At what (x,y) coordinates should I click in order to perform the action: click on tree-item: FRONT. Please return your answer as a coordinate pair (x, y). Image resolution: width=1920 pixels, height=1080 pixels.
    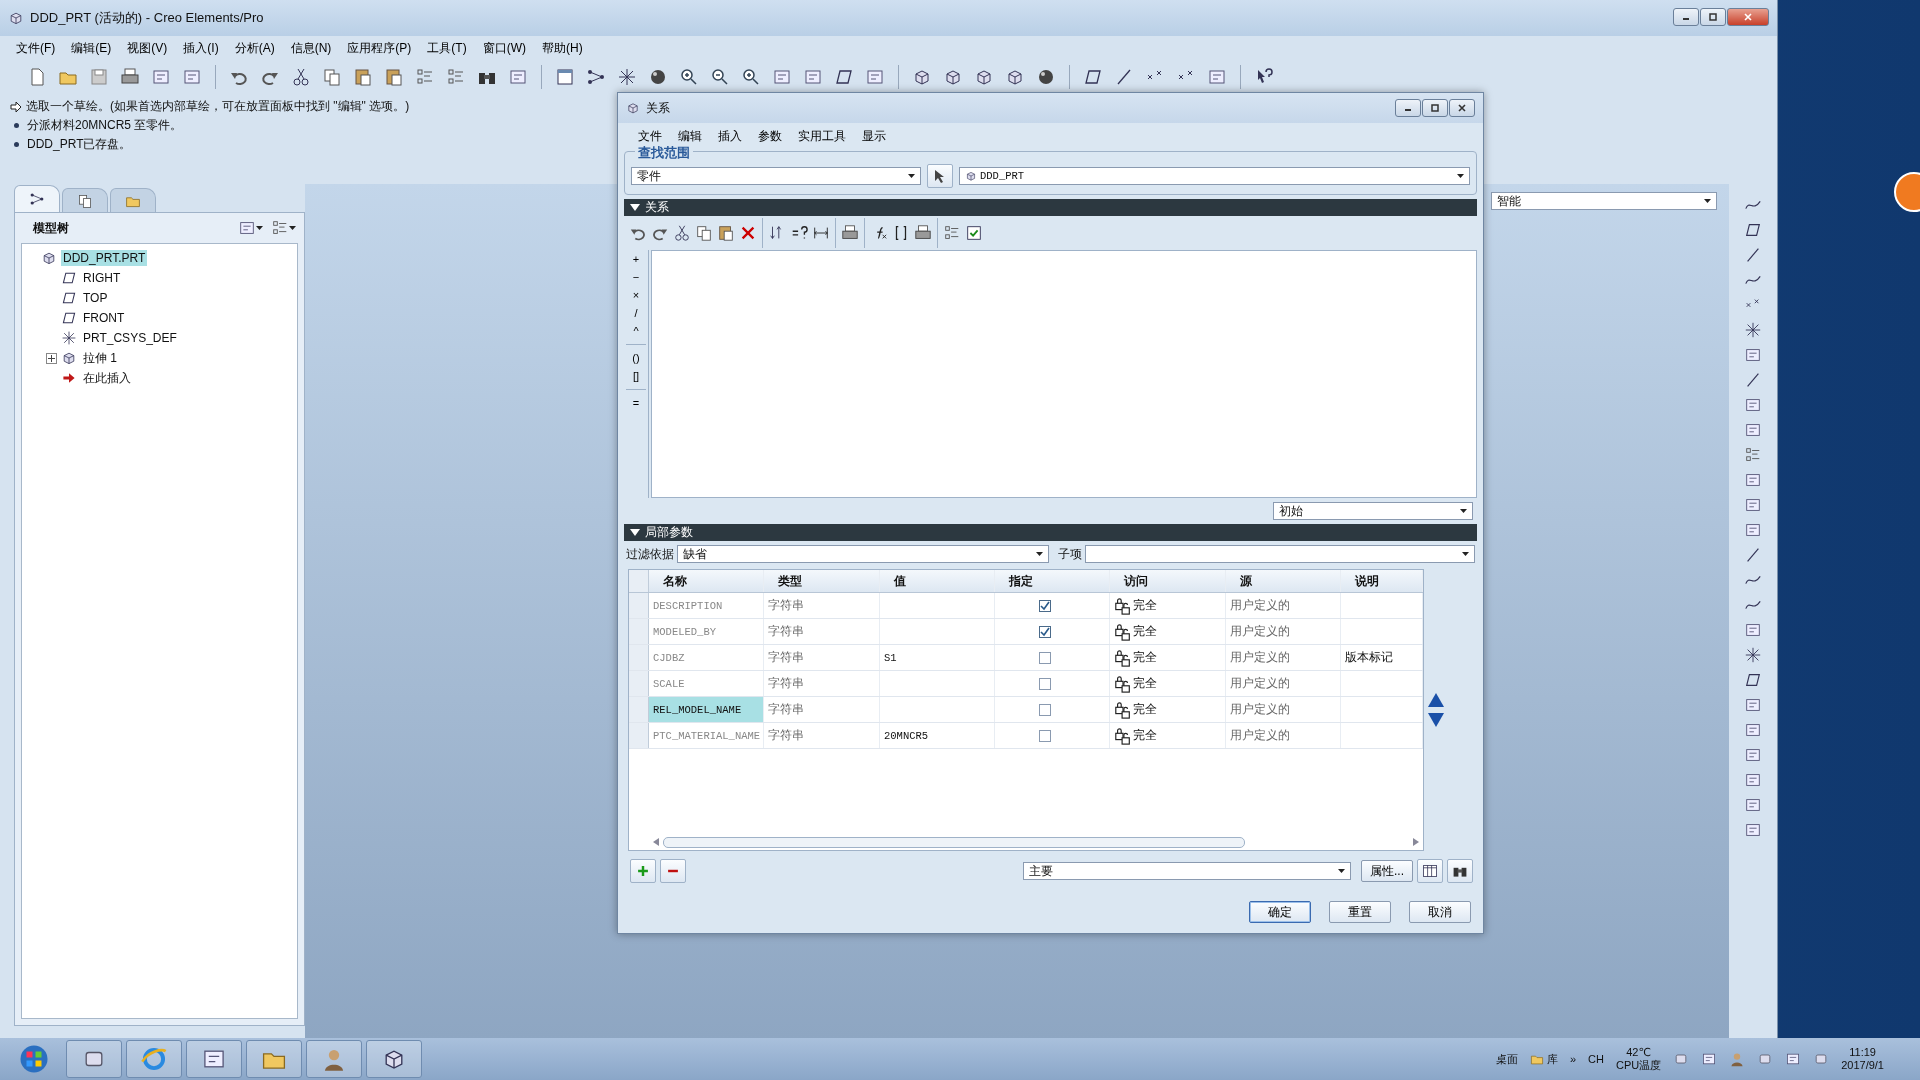
    Looking at the image, I should click on (104, 318).